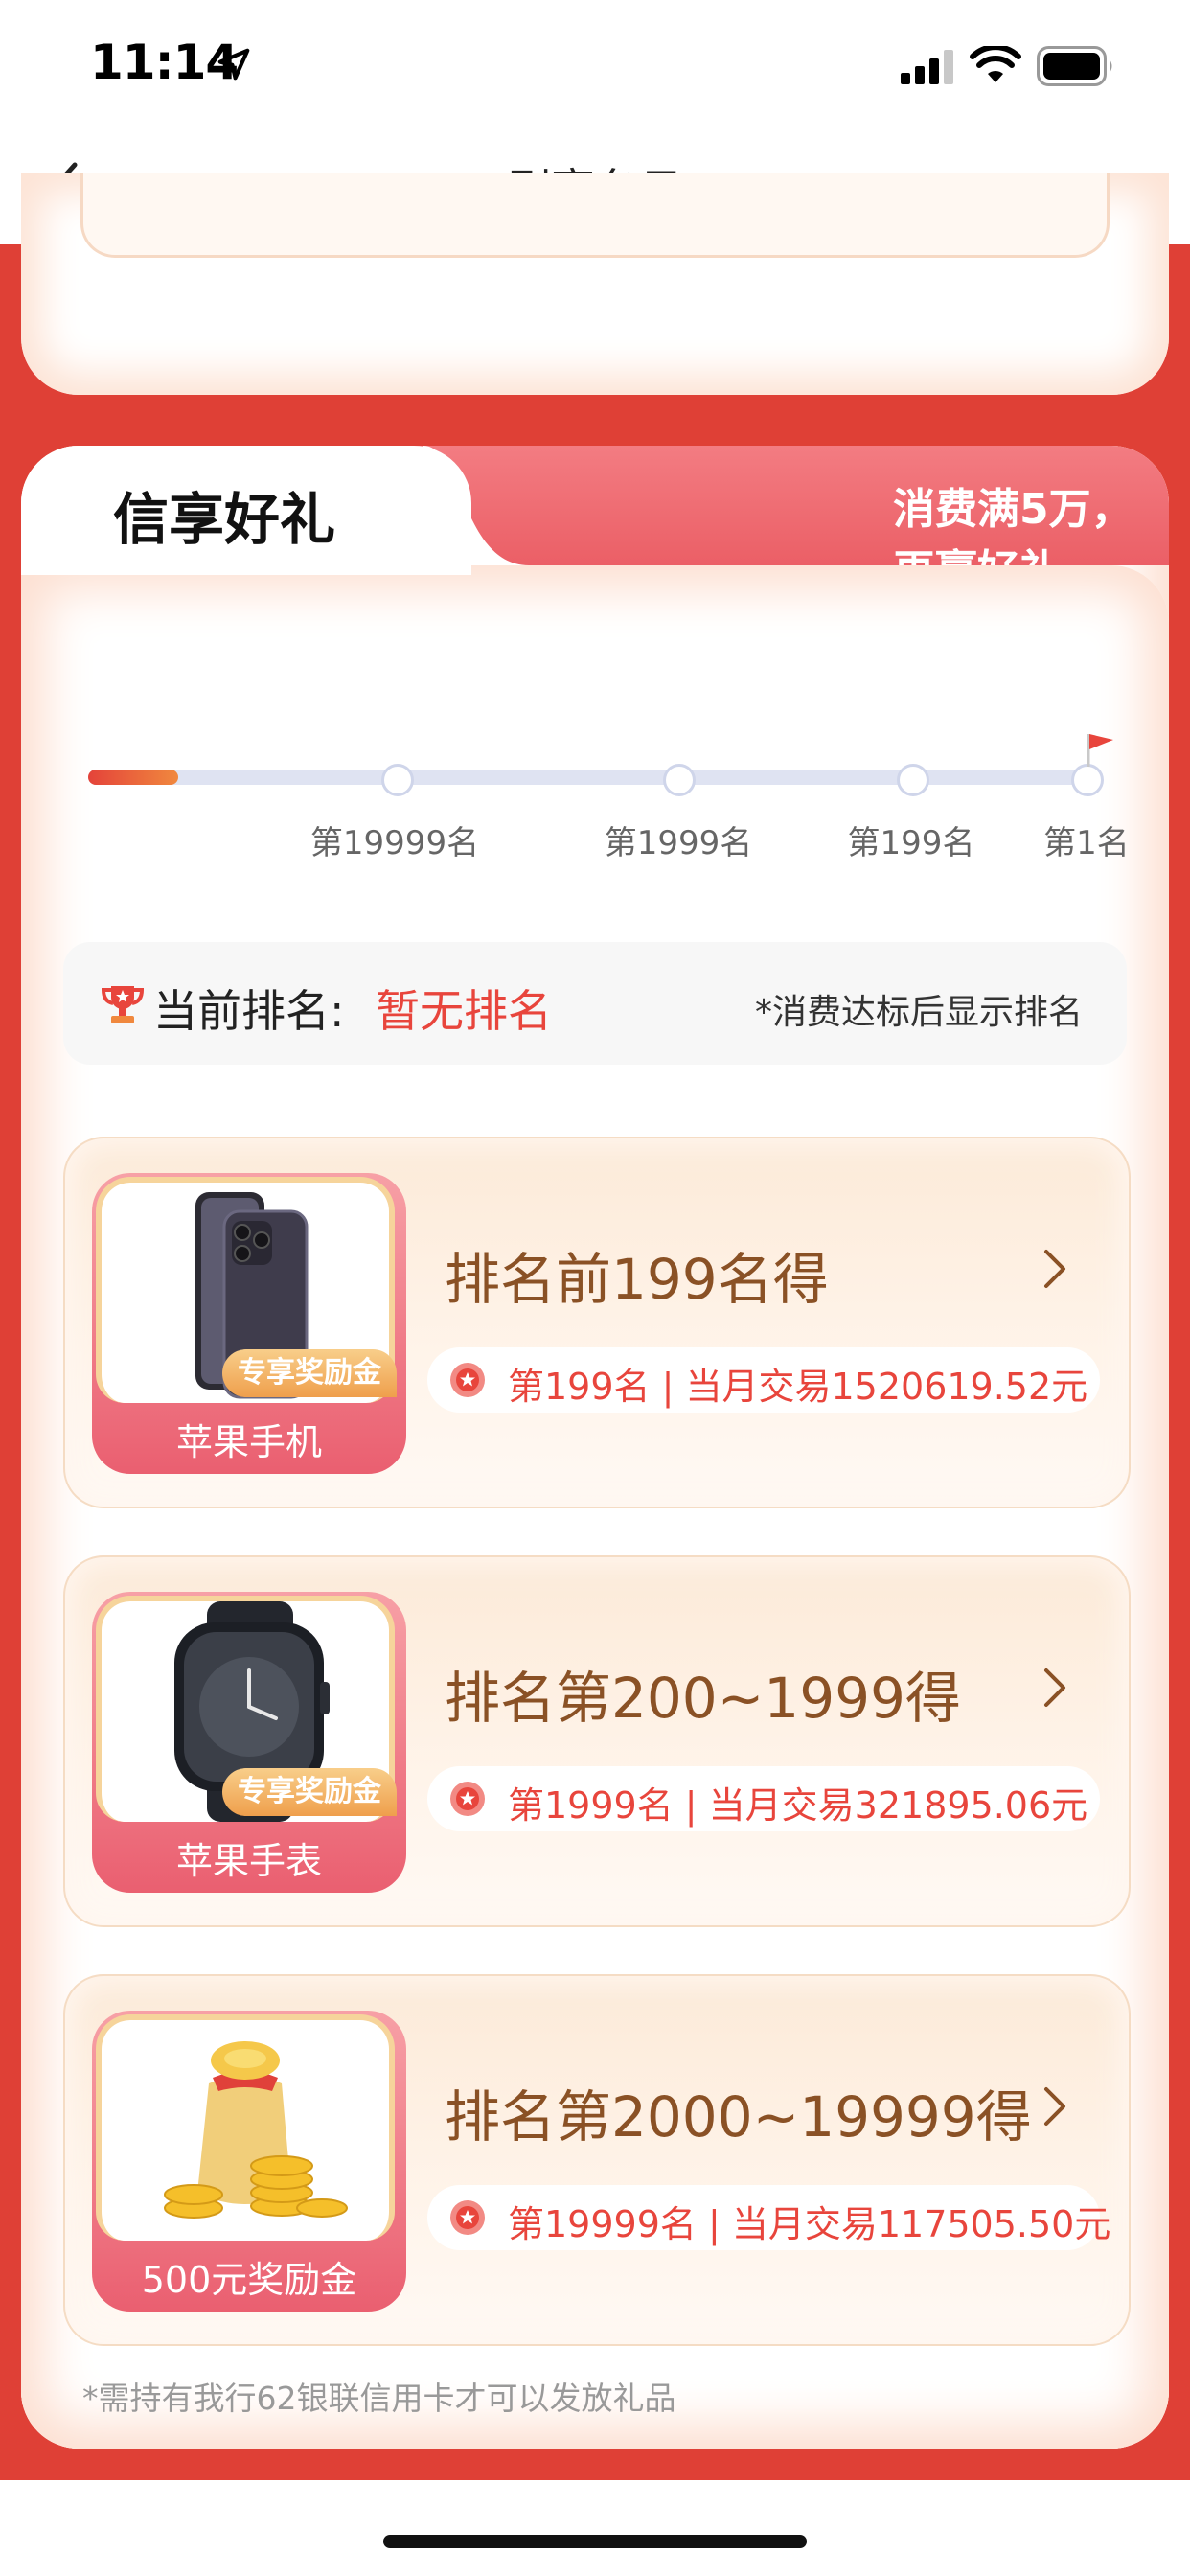 This screenshot has width=1190, height=2576. Describe the element at coordinates (395, 843) in the screenshot. I see `milestone-label: 第19999名` at that location.